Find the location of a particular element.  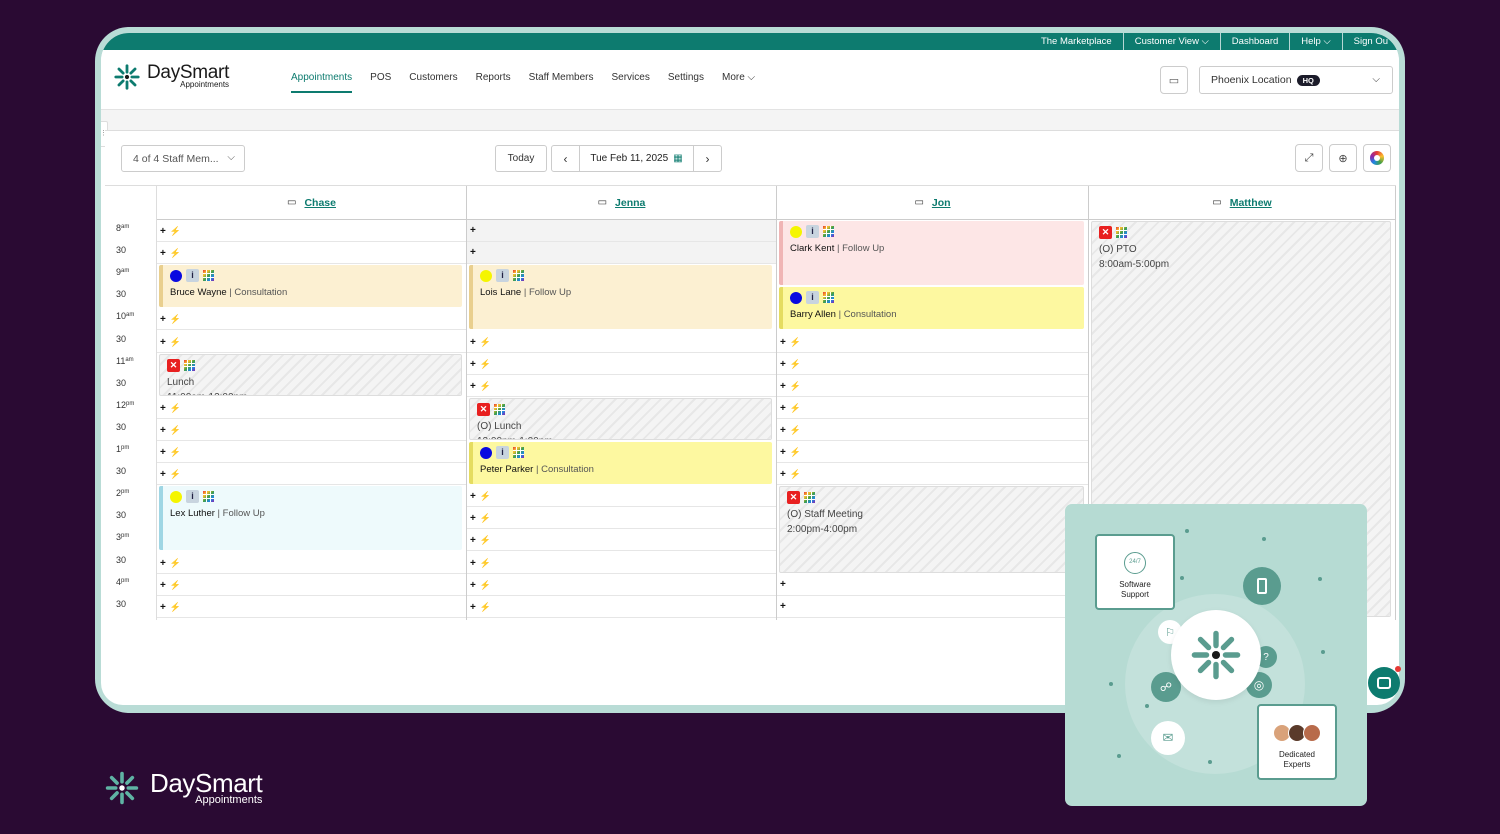

staff-header: ▭ Matthew is located at coordinates (1242, 203).